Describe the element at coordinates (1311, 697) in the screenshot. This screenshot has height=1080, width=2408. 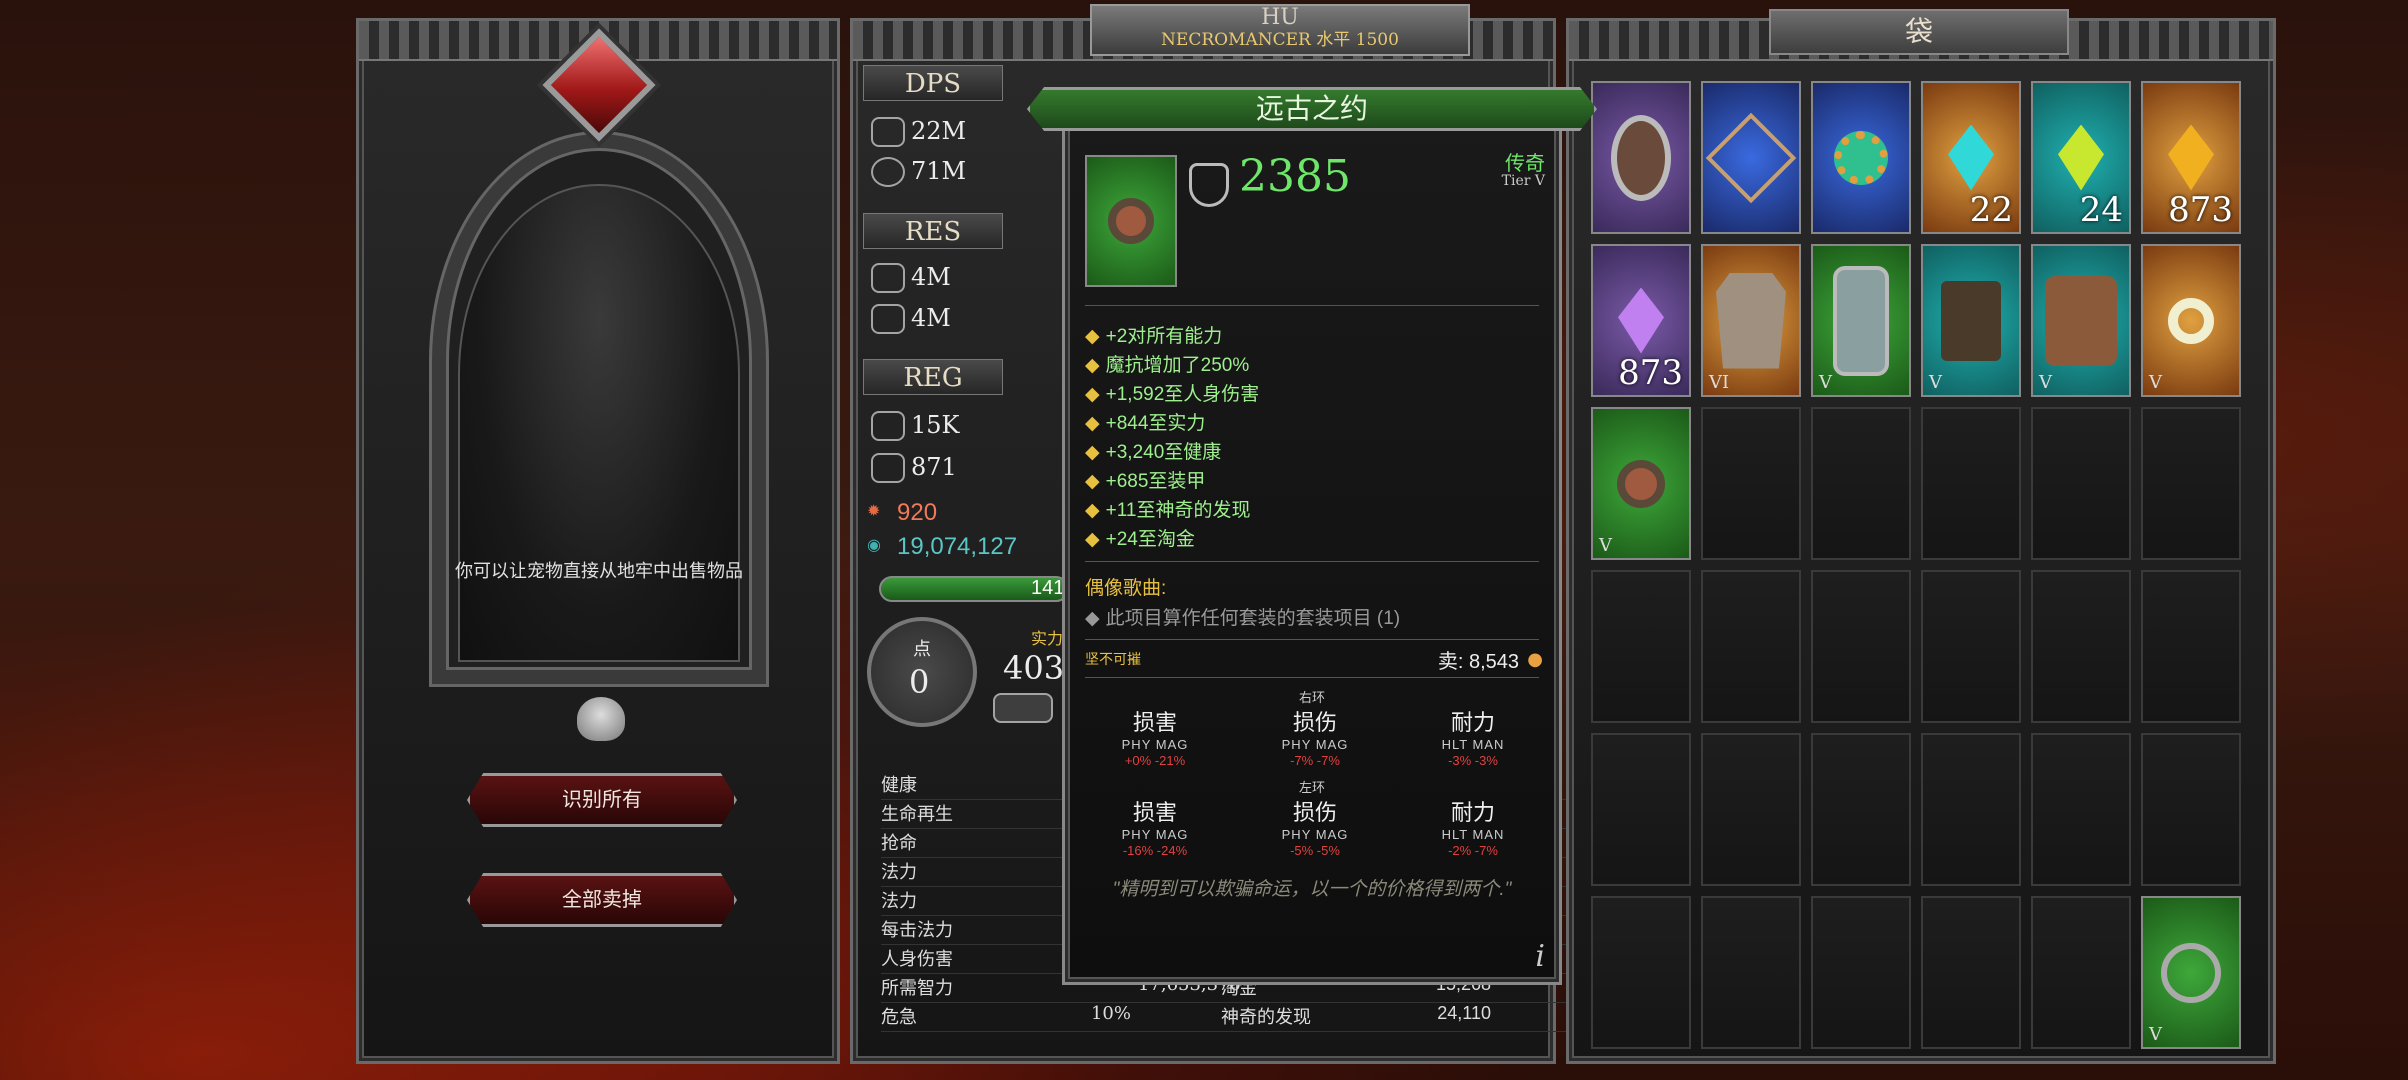
I see `right-ring-label: 右环` at that location.